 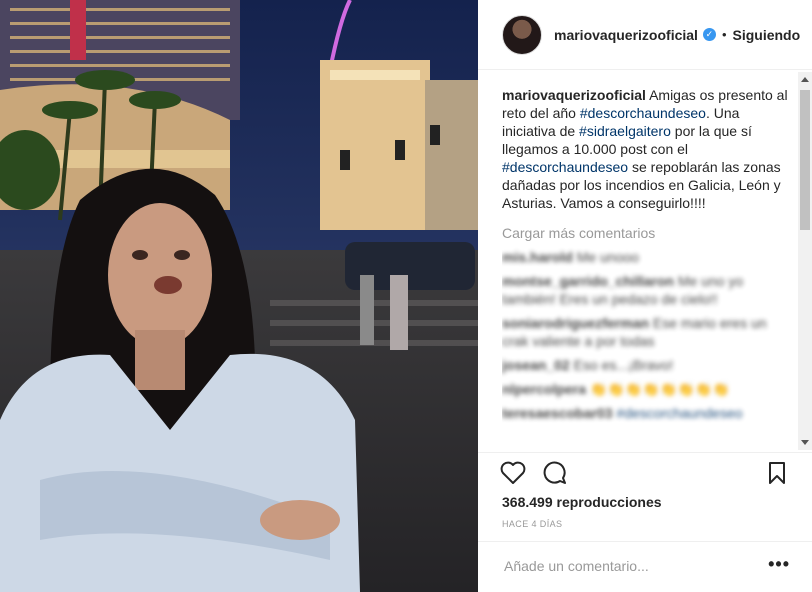 What do you see at coordinates (629, 566) in the screenshot?
I see `add-comment-input` at bounding box center [629, 566].